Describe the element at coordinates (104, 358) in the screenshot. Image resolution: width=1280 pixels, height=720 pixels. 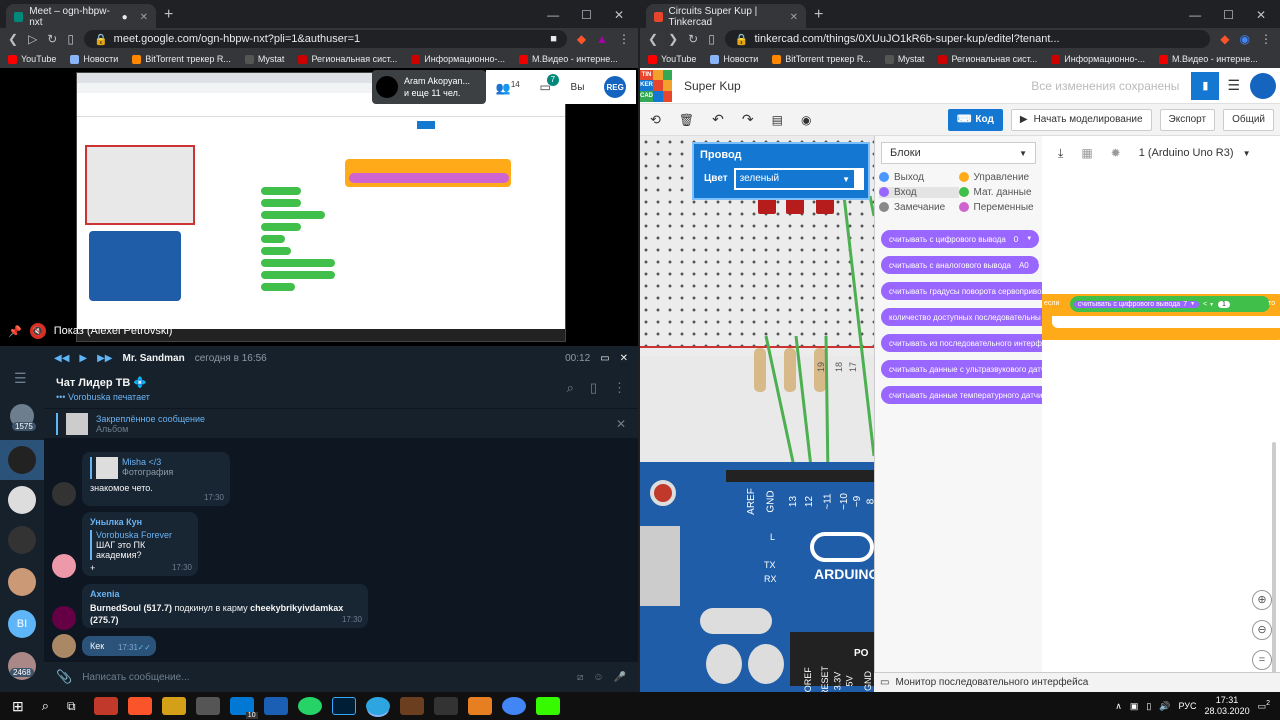
I see `next-icon: ▶▶` at that location.